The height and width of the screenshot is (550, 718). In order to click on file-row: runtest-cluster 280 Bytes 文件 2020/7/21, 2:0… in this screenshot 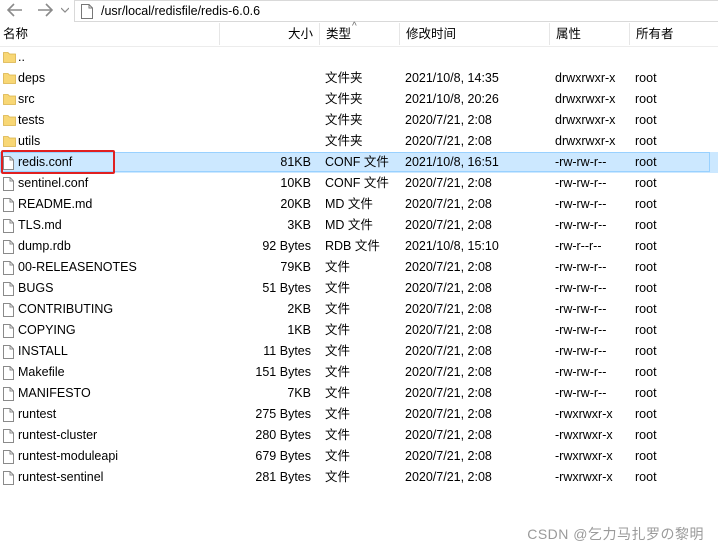, I will do `click(359, 435)`.